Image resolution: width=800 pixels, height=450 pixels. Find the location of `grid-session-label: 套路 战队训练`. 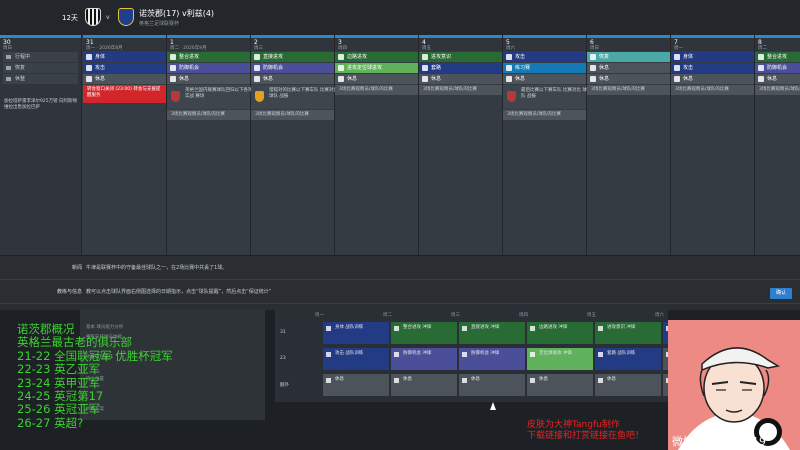

grid-session-label: 套路 战队训练 is located at coordinates (621, 353).